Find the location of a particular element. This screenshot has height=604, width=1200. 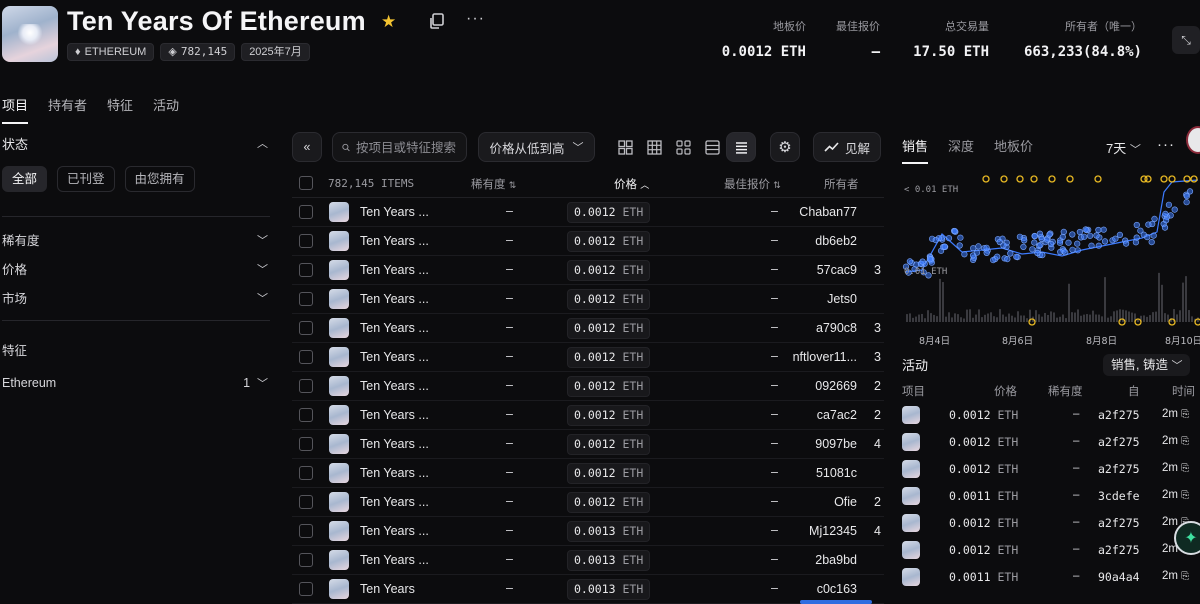

table-row: Ten Years ... – 0.0013 ETH – 2ba9bd is located at coordinates (588, 560).